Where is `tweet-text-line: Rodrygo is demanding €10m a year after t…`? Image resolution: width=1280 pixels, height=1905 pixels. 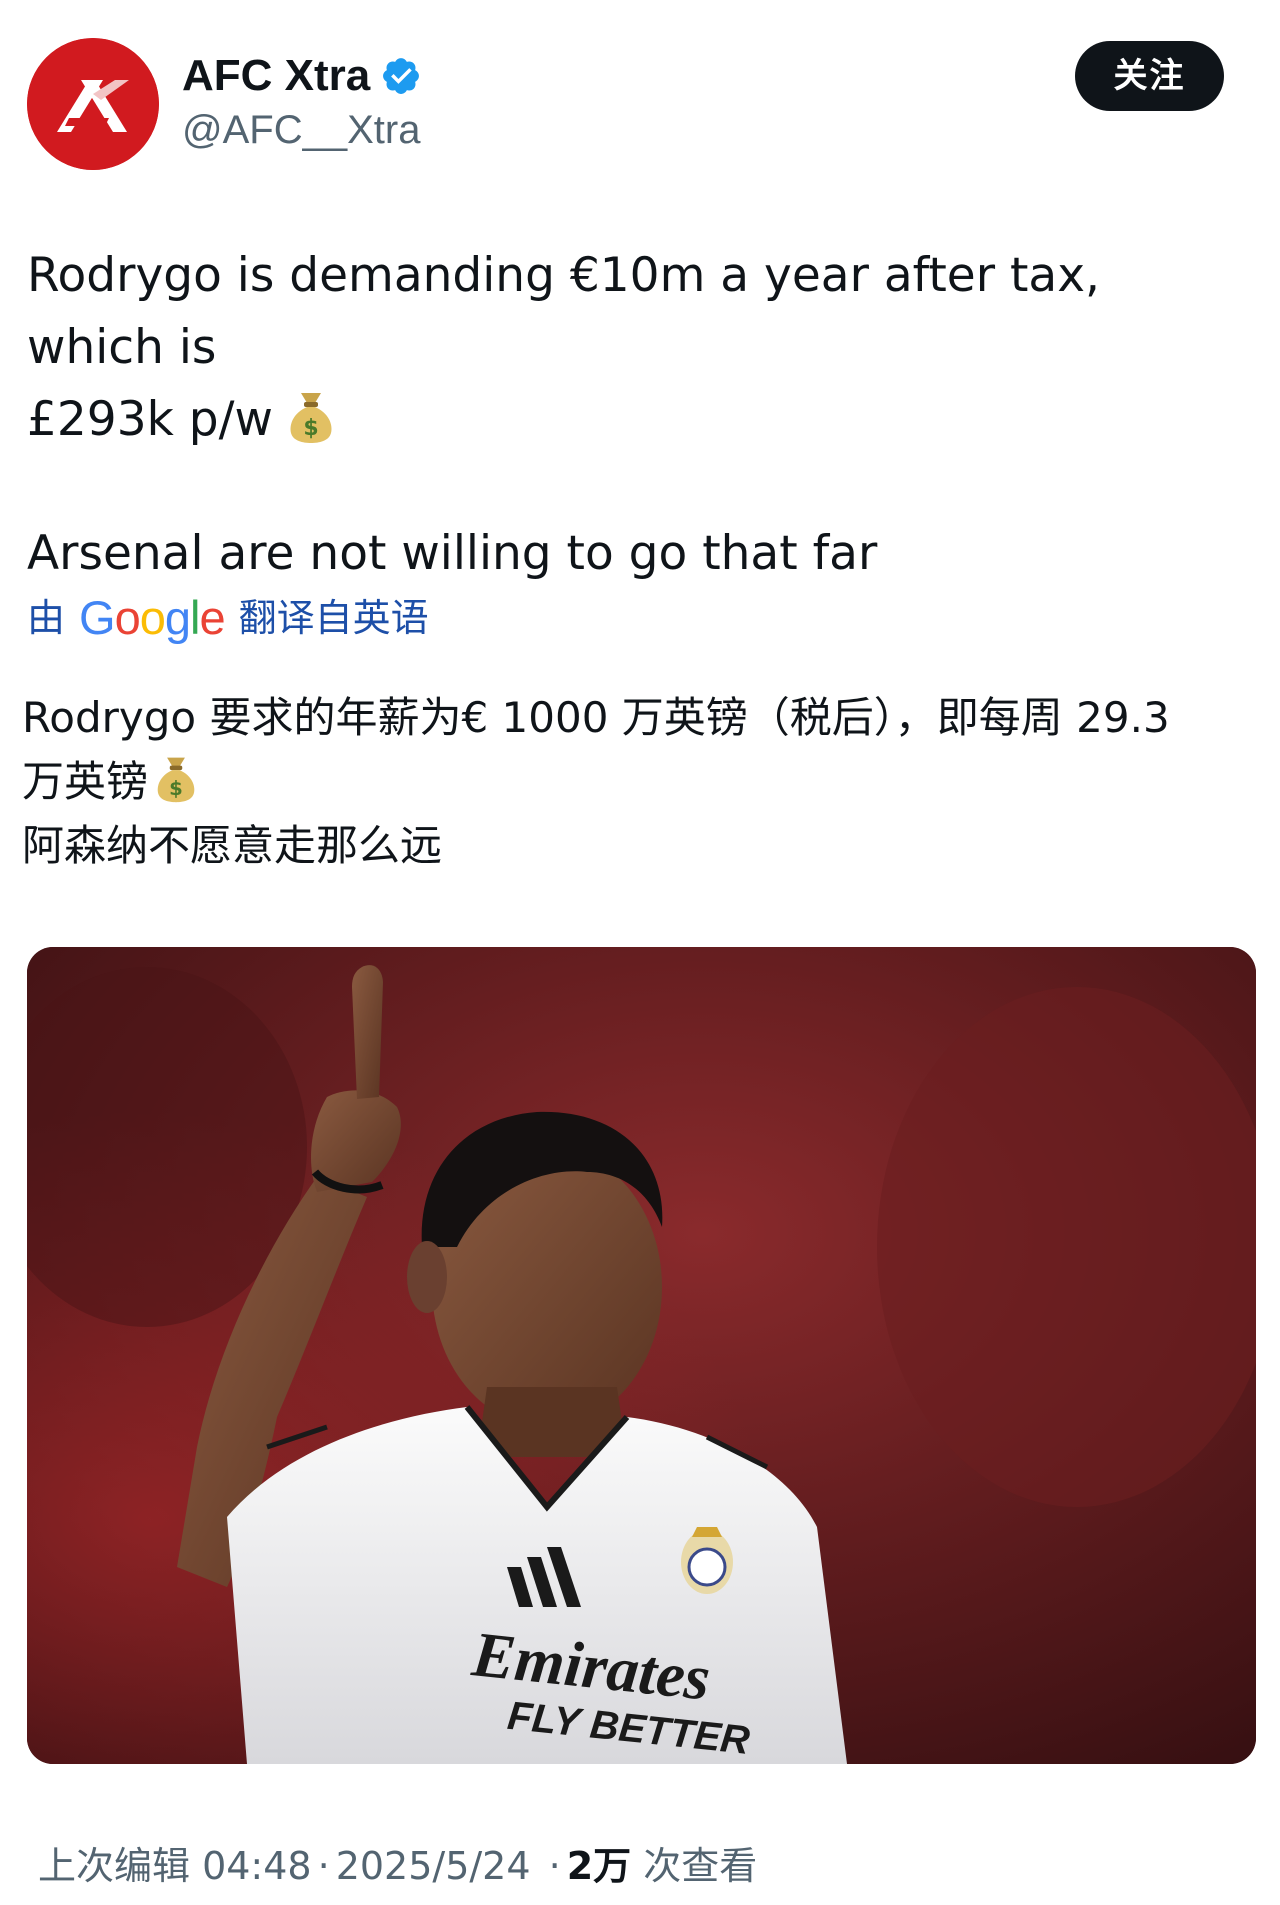
tweet-text-line: Rodrygo is demanding €10m a year after t… is located at coordinates (637, 312).